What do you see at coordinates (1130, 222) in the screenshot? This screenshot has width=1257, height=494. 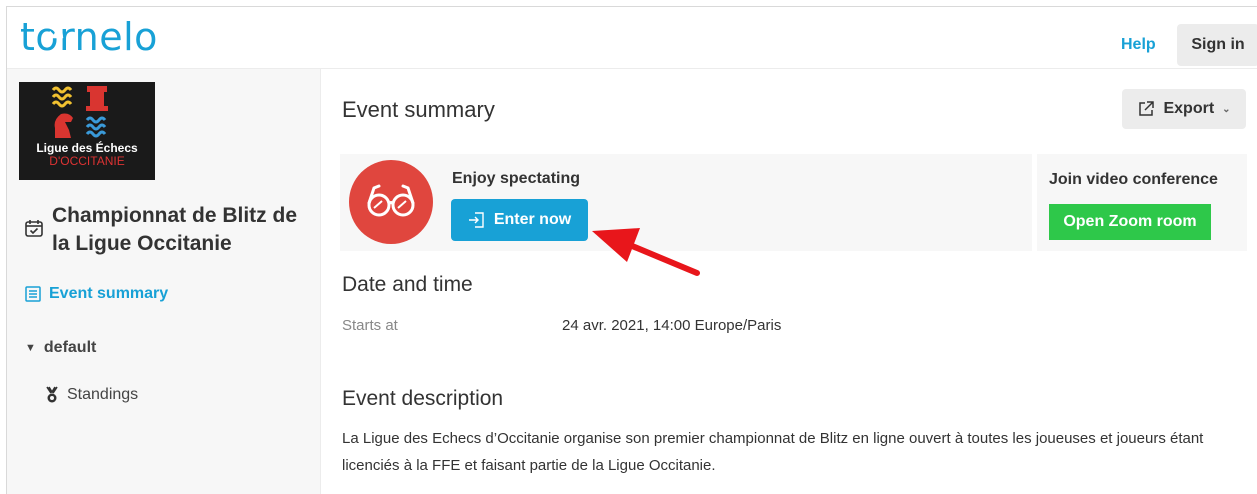 I see `open-zoom-room-button: Open Zoom room` at bounding box center [1130, 222].